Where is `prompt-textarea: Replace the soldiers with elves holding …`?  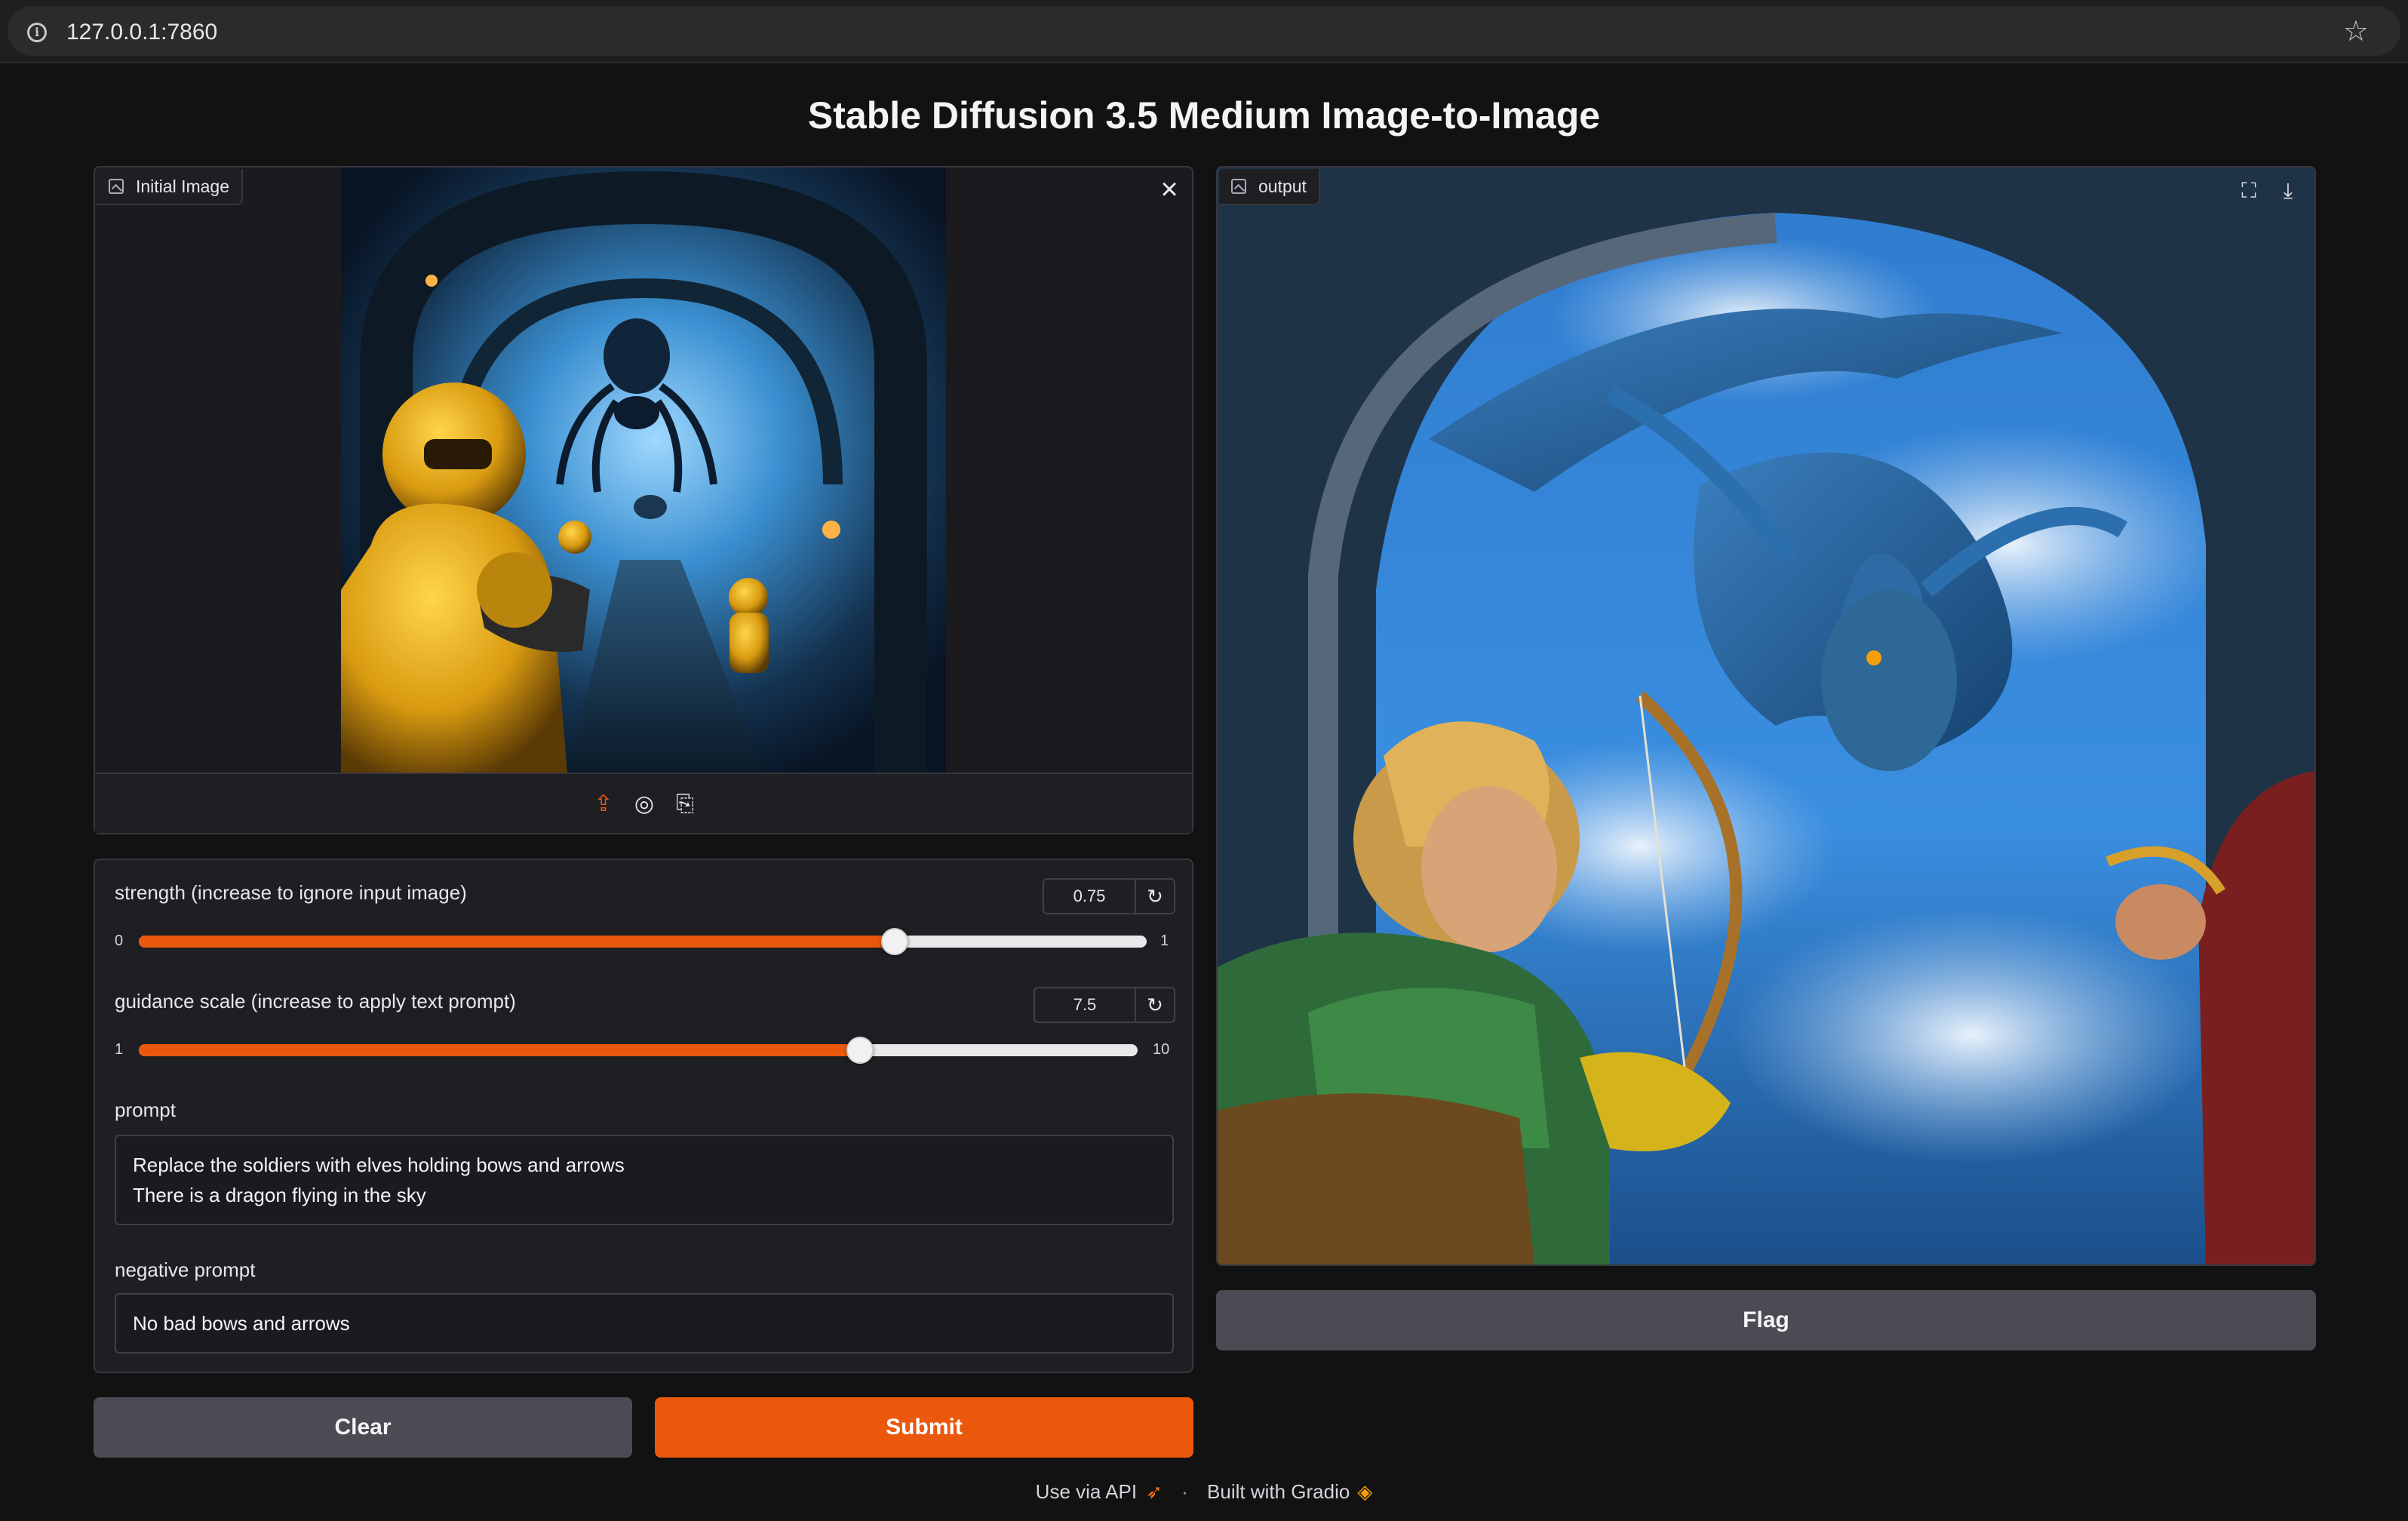 prompt-textarea: Replace the soldiers with elves holding … is located at coordinates (644, 1180).